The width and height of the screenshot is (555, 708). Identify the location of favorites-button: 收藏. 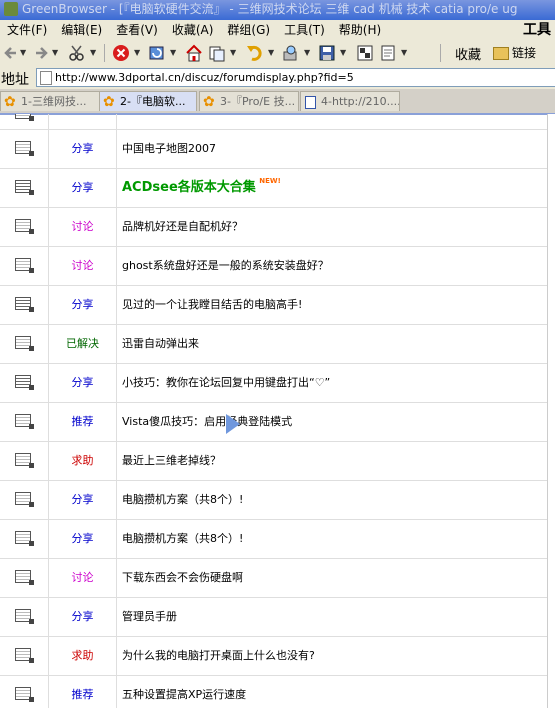
(468, 53).